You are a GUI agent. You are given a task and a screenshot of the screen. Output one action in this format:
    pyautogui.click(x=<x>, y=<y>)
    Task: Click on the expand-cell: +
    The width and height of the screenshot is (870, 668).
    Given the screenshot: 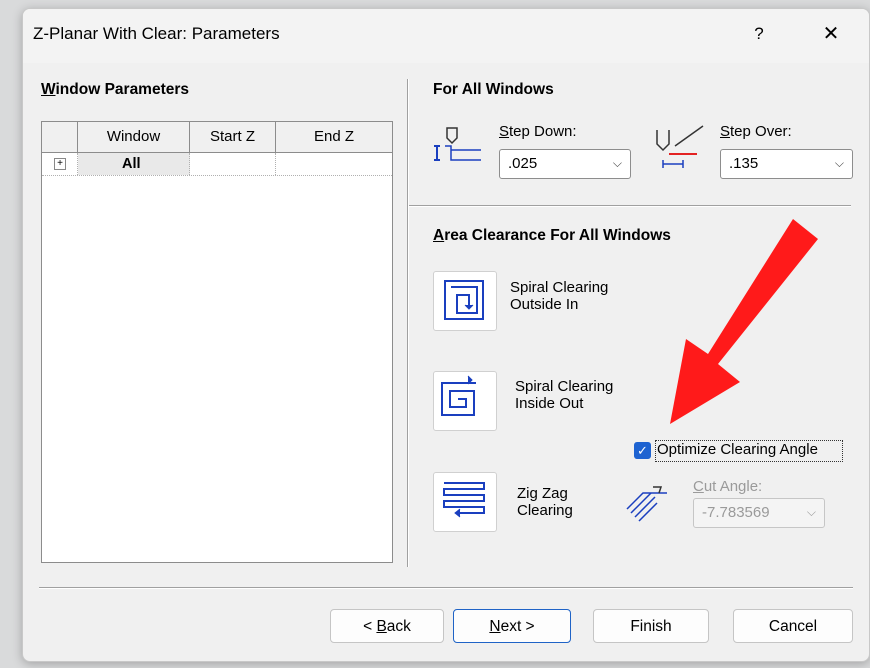 What is the action you would take?
    pyautogui.click(x=60, y=164)
    